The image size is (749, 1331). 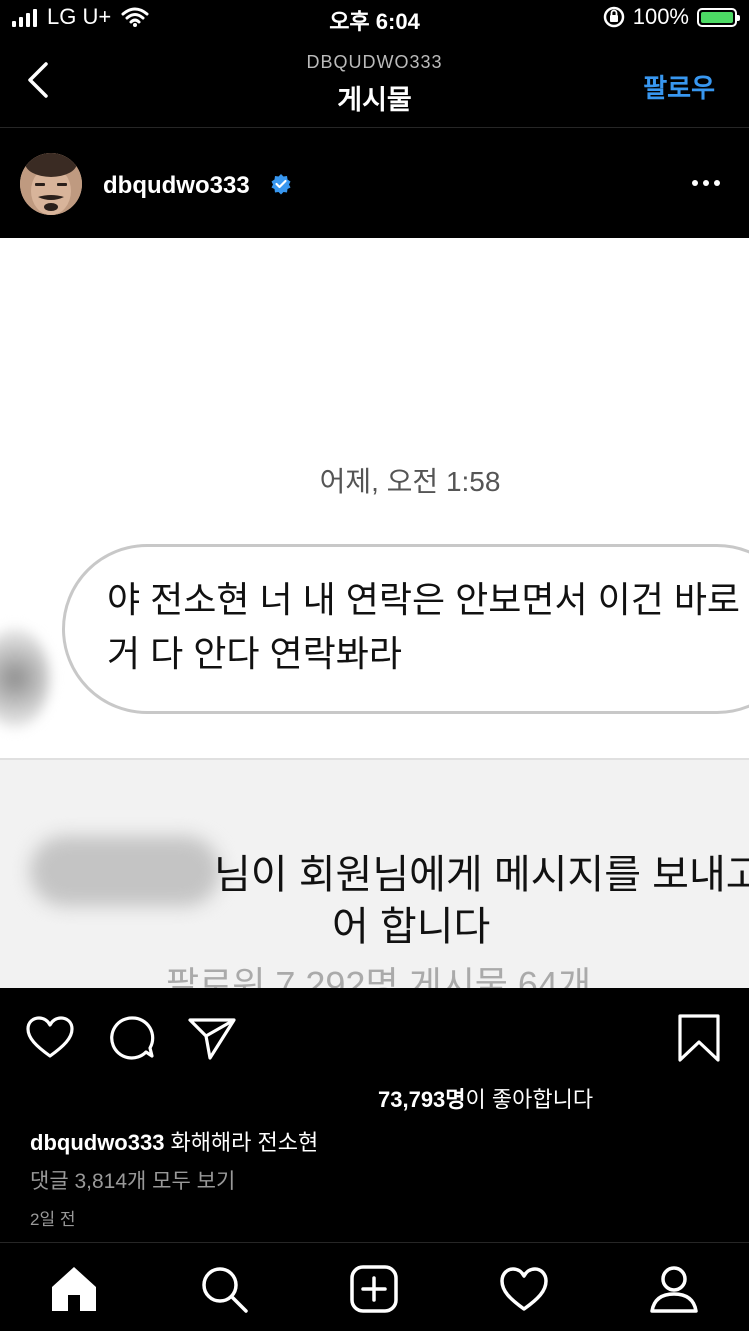 I want to click on person-icon, so click(x=674, y=1289).